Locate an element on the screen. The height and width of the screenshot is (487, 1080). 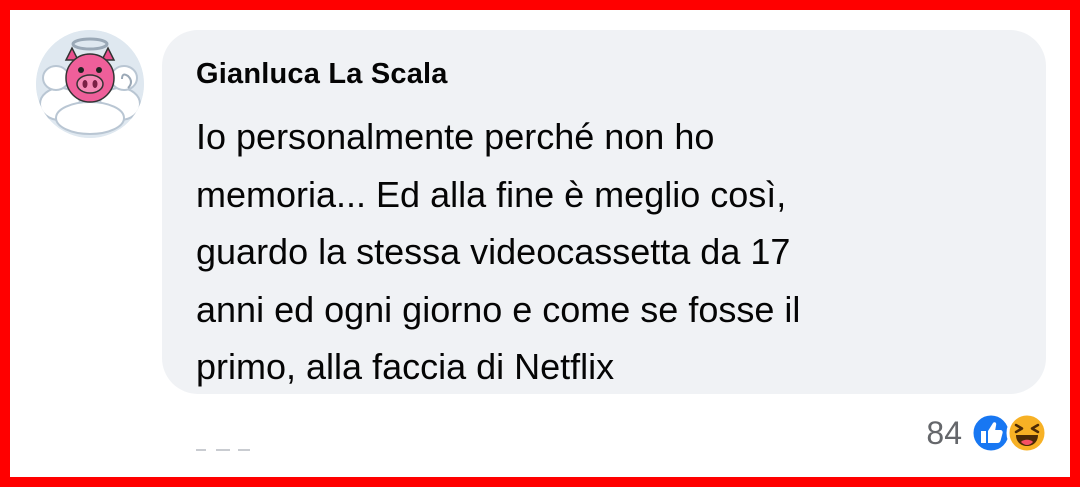
comment-text-line: memoria... Ed alla fine è meglio così, is located at coordinates (491, 194).